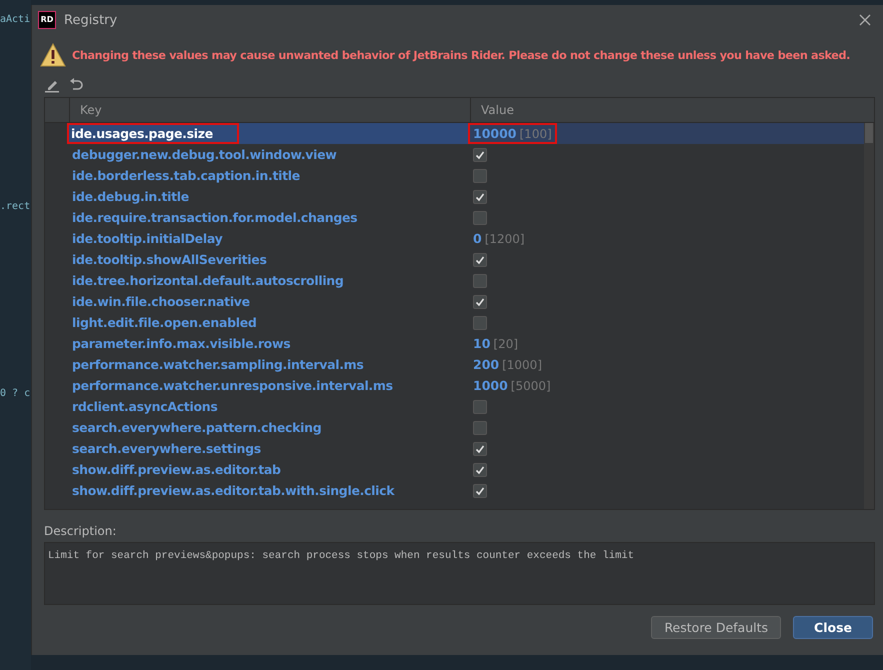 The image size is (883, 670). What do you see at coordinates (486, 364) in the screenshot?
I see `value-text: 200` at bounding box center [486, 364].